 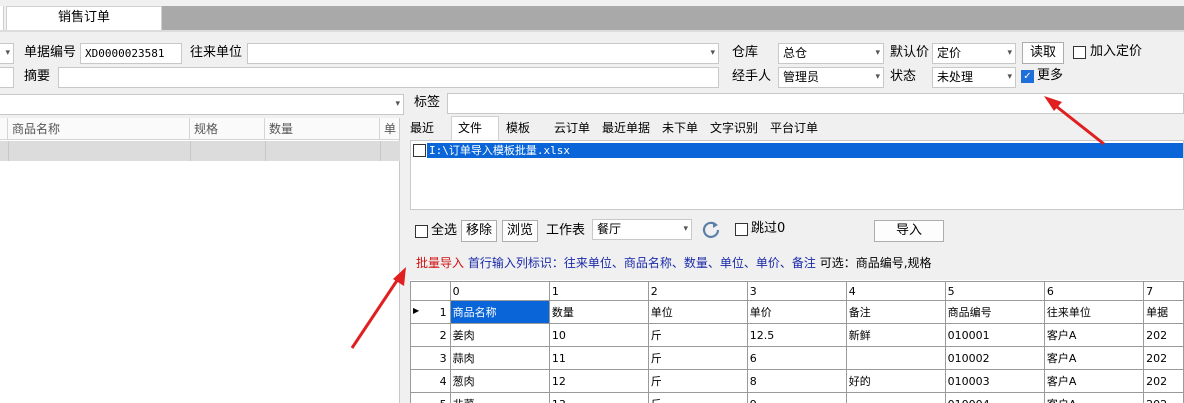 I want to click on table-cell: 新鲜, so click(x=895, y=335).